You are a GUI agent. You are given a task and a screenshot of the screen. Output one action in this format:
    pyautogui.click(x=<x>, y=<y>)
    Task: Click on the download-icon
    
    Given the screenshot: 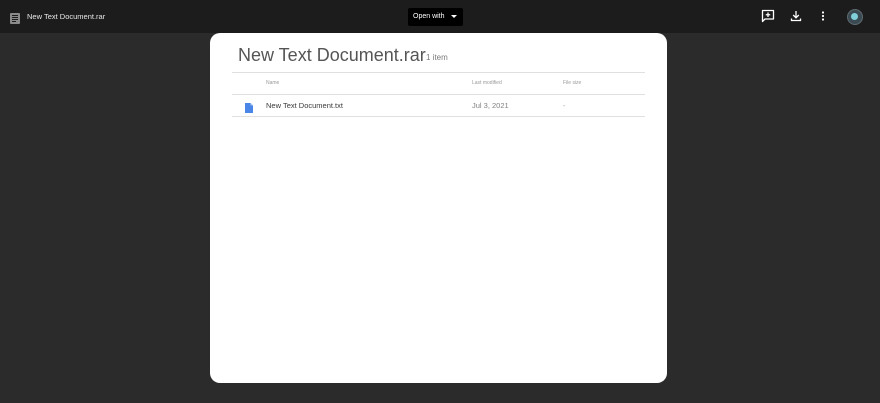 What is the action you would take?
    pyautogui.click(x=796, y=16)
    